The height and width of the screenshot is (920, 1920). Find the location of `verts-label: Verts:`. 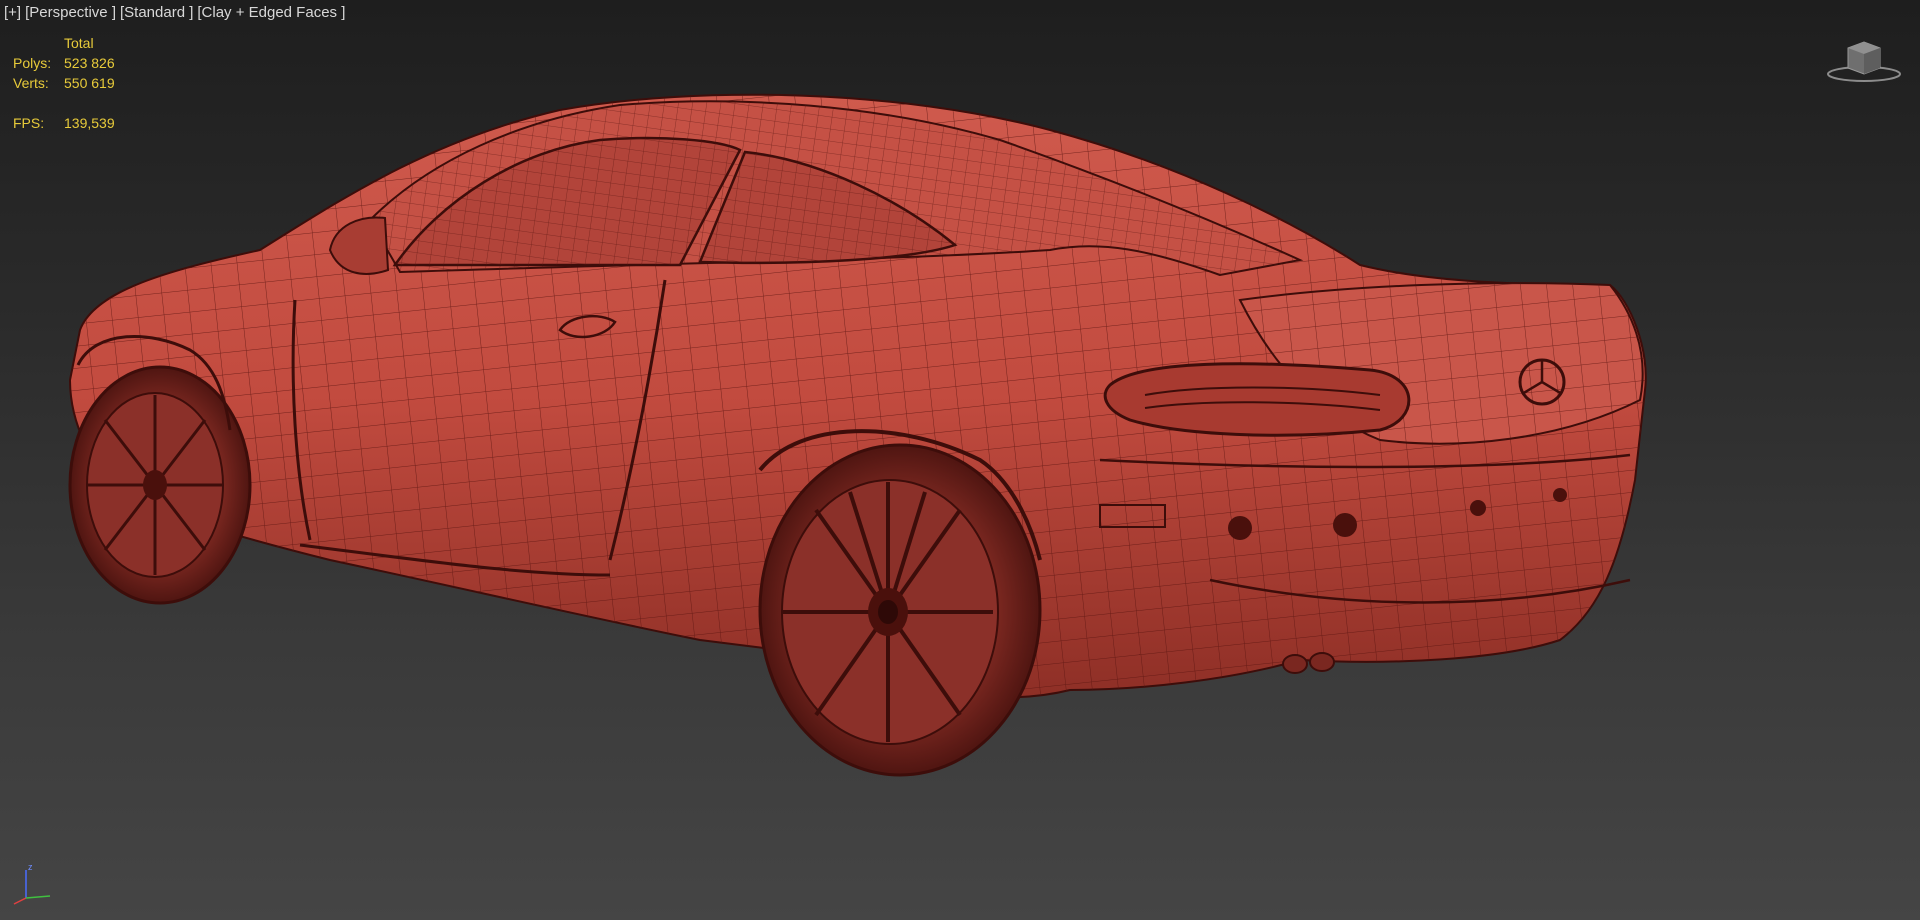

verts-label: Verts: is located at coordinates (31, 83).